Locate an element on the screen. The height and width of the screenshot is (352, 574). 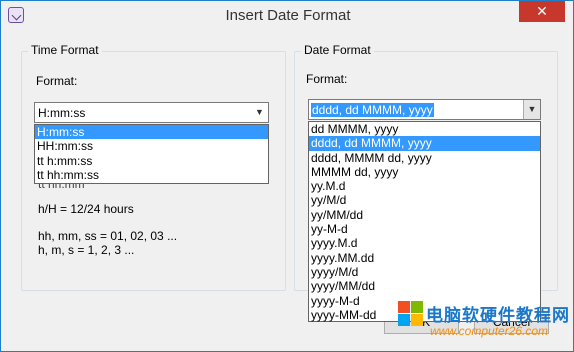
windows-logo-icon is located at coordinates (411, 314).